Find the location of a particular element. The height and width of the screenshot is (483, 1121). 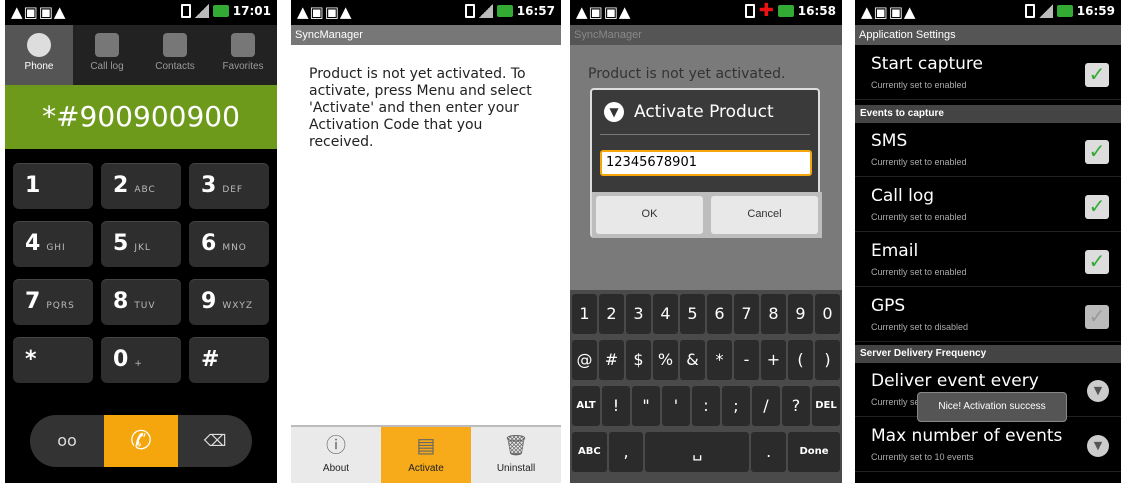

kb-key: " is located at coordinates (646, 406).